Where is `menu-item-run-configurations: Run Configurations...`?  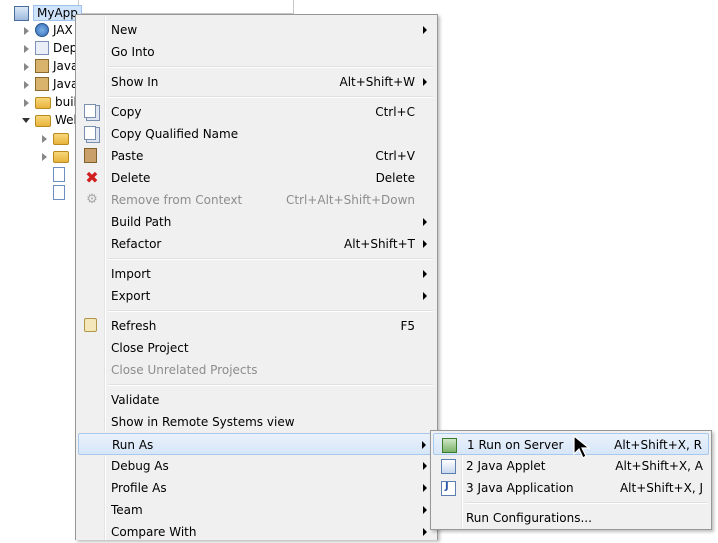
menu-item-run-configurations: Run Configurations... is located at coordinates (571, 518).